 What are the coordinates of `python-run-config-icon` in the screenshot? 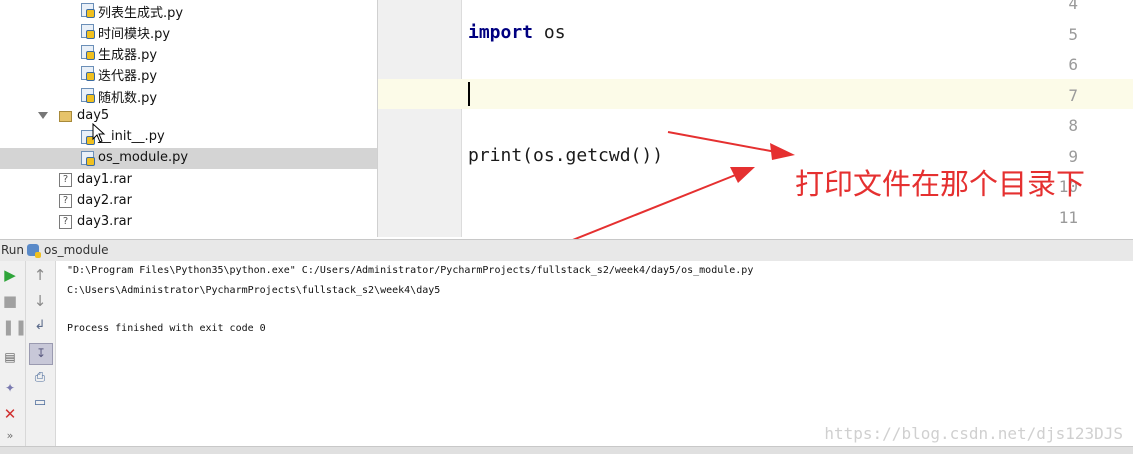 It's located at (34, 251).